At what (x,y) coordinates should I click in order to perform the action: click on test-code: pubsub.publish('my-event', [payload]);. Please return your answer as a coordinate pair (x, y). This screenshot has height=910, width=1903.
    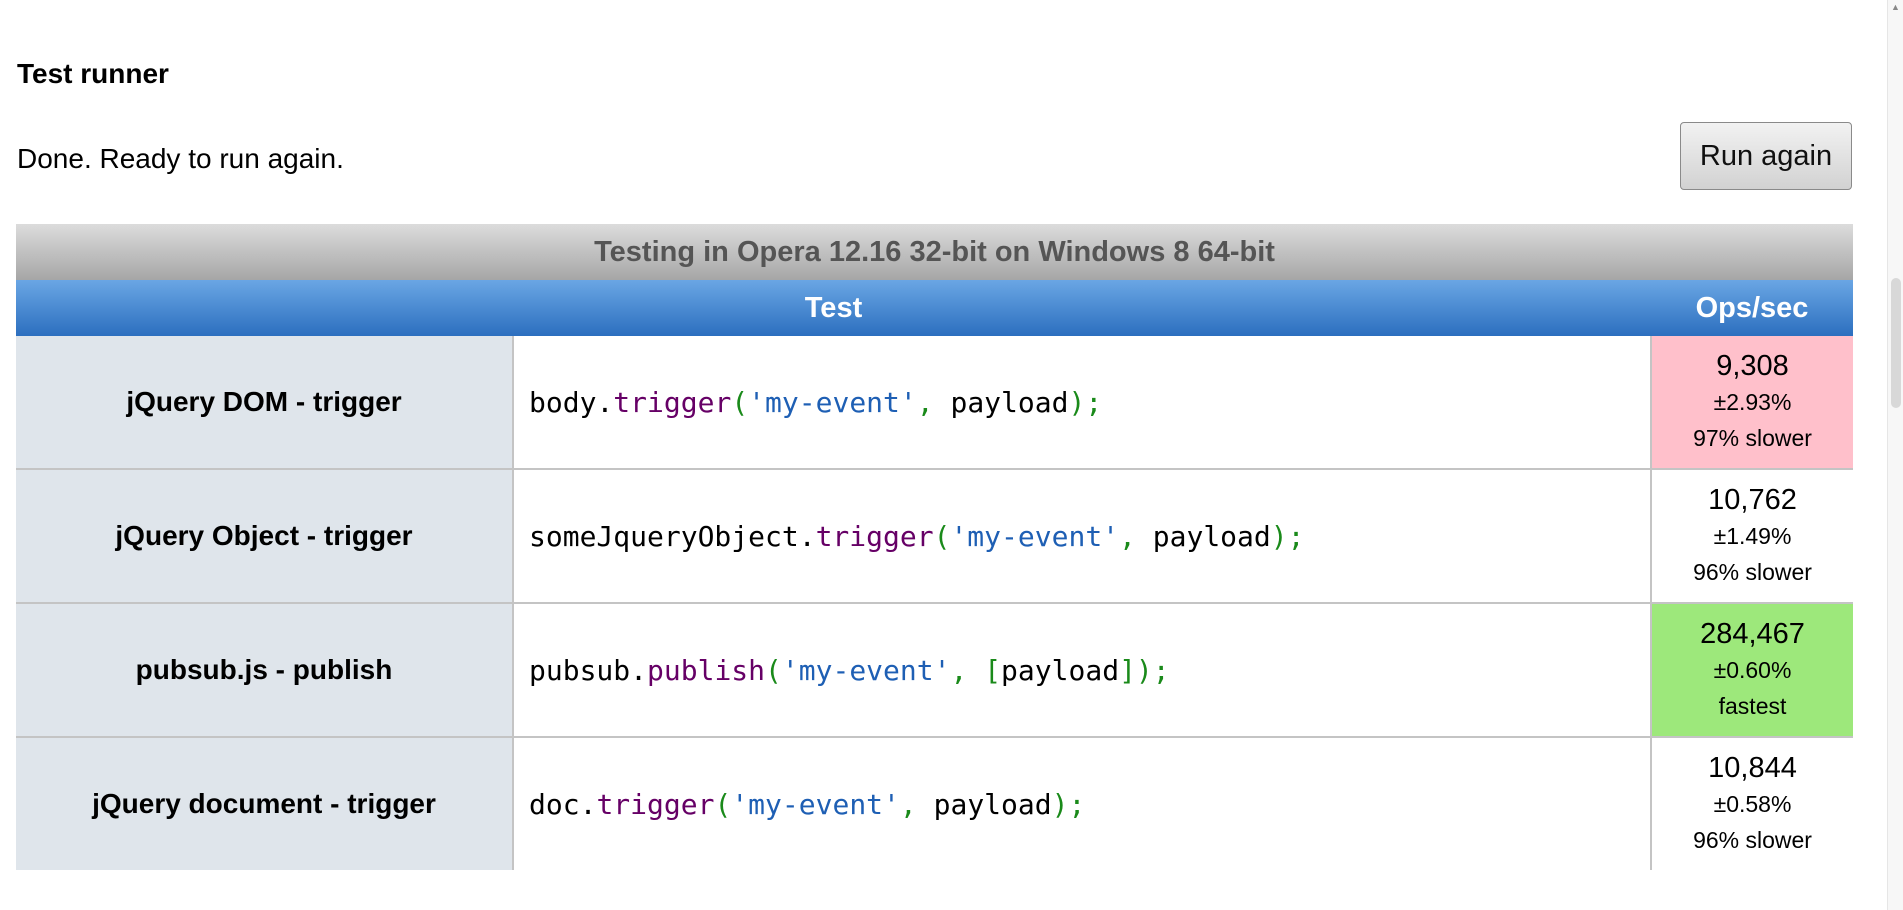
    Looking at the image, I should click on (1082, 670).